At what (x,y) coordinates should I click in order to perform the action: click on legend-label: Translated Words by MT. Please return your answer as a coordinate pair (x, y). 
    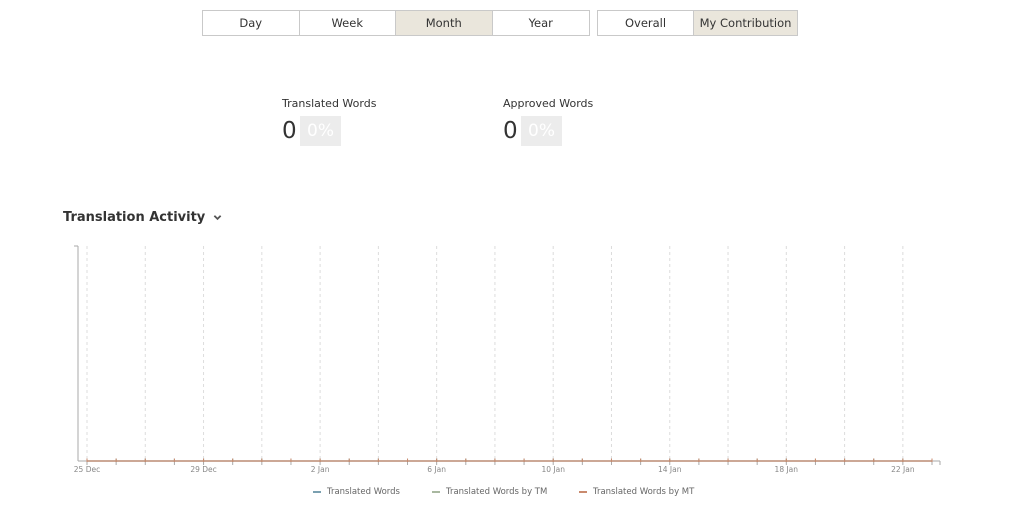
    Looking at the image, I should click on (644, 492).